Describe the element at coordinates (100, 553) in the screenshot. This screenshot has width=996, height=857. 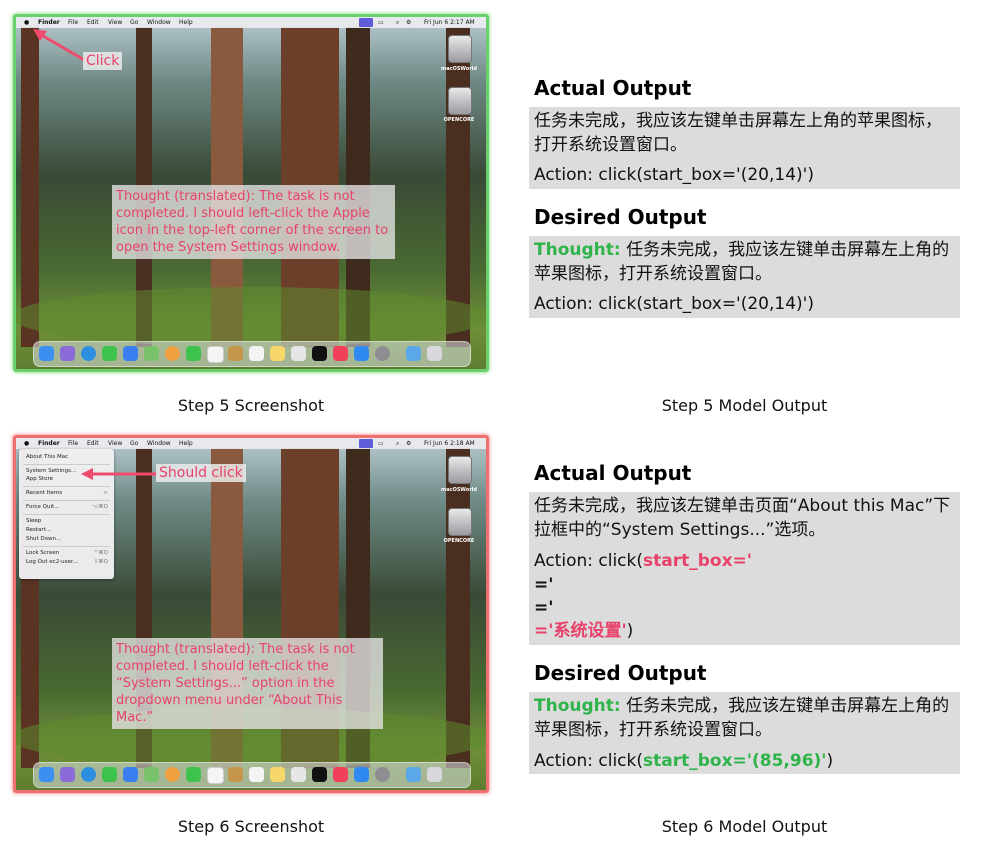
I see `shortcut-label: ^⌘Q` at that location.